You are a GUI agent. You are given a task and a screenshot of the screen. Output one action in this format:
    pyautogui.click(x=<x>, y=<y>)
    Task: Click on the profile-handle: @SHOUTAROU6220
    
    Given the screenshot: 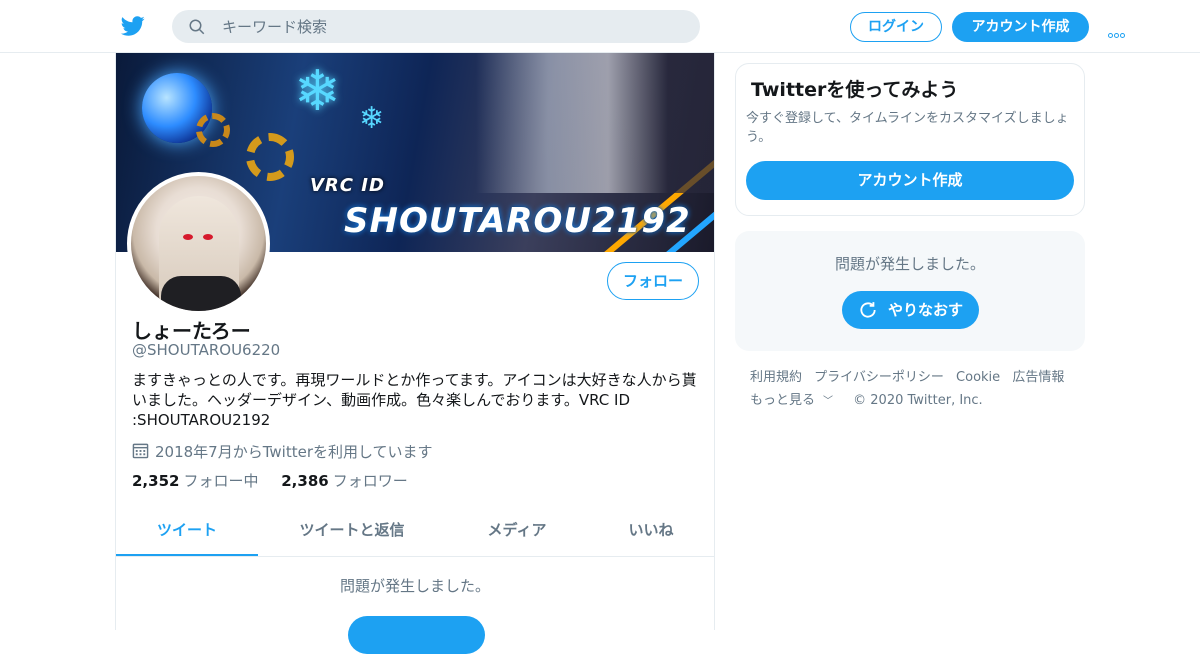 What is the action you would take?
    pyautogui.click(x=206, y=350)
    